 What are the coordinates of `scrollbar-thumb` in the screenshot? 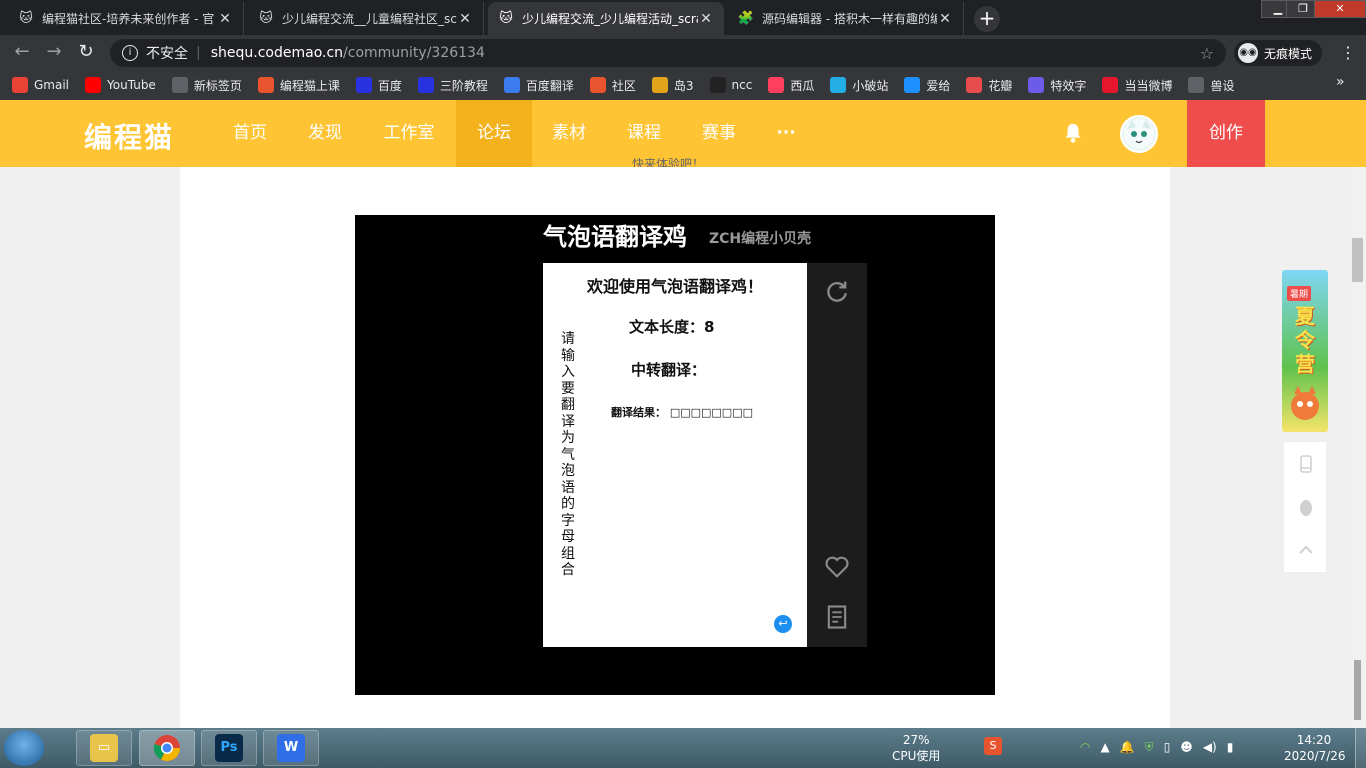 It's located at (1357, 260).